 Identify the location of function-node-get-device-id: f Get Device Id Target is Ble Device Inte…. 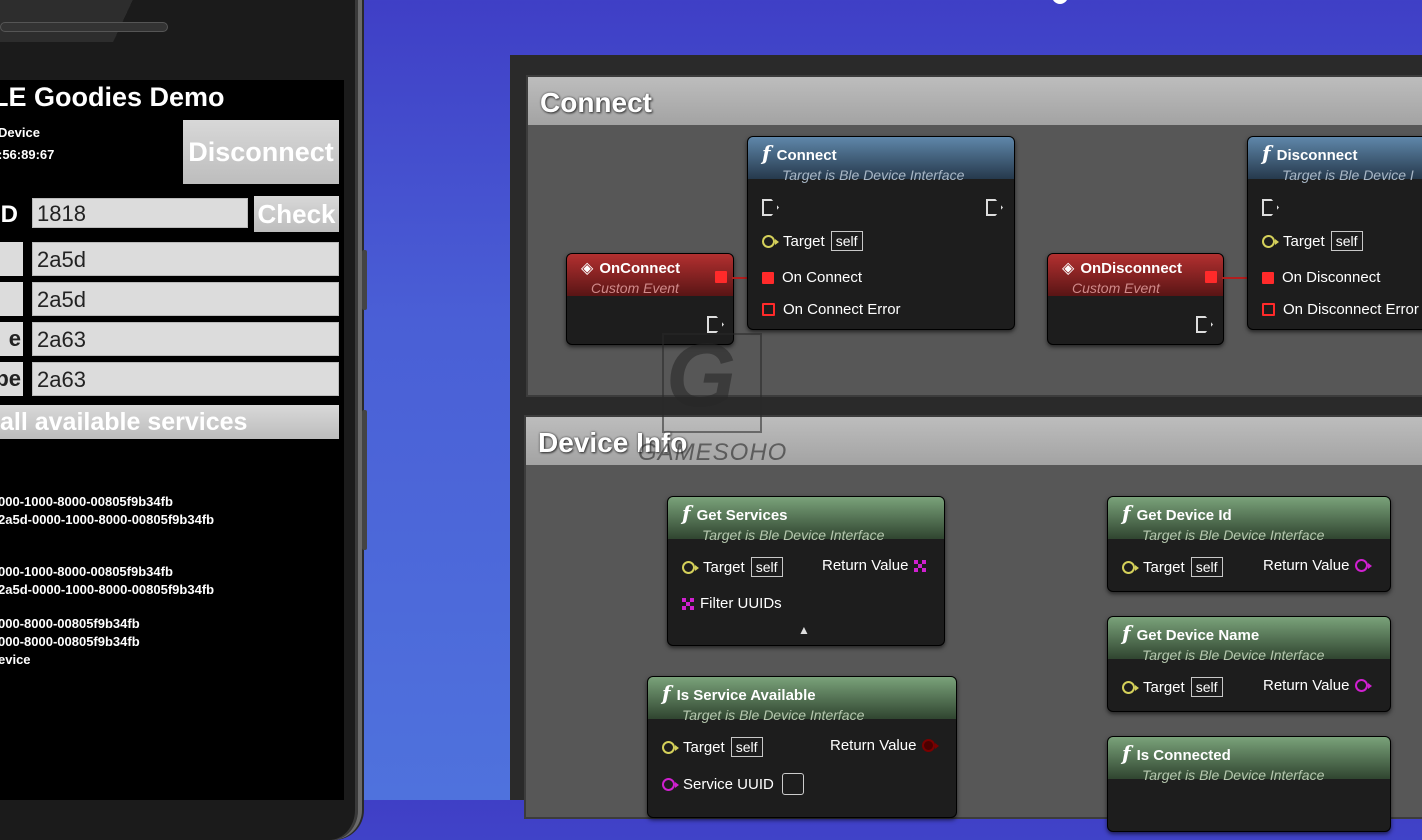
(1249, 544).